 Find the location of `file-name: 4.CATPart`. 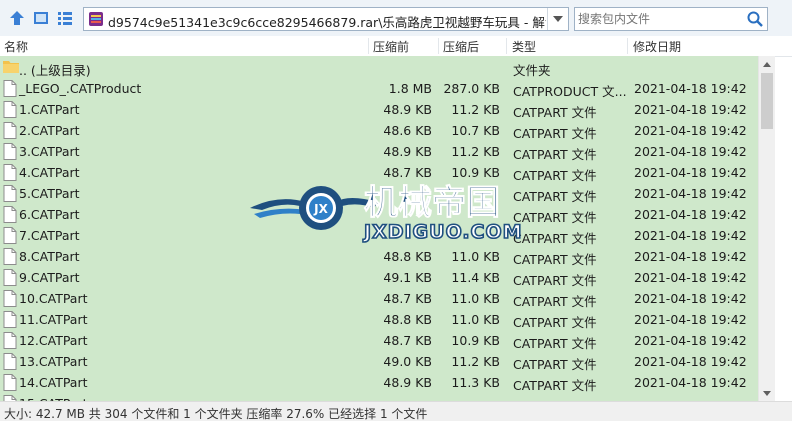

file-name: 4.CATPart is located at coordinates (49, 172).